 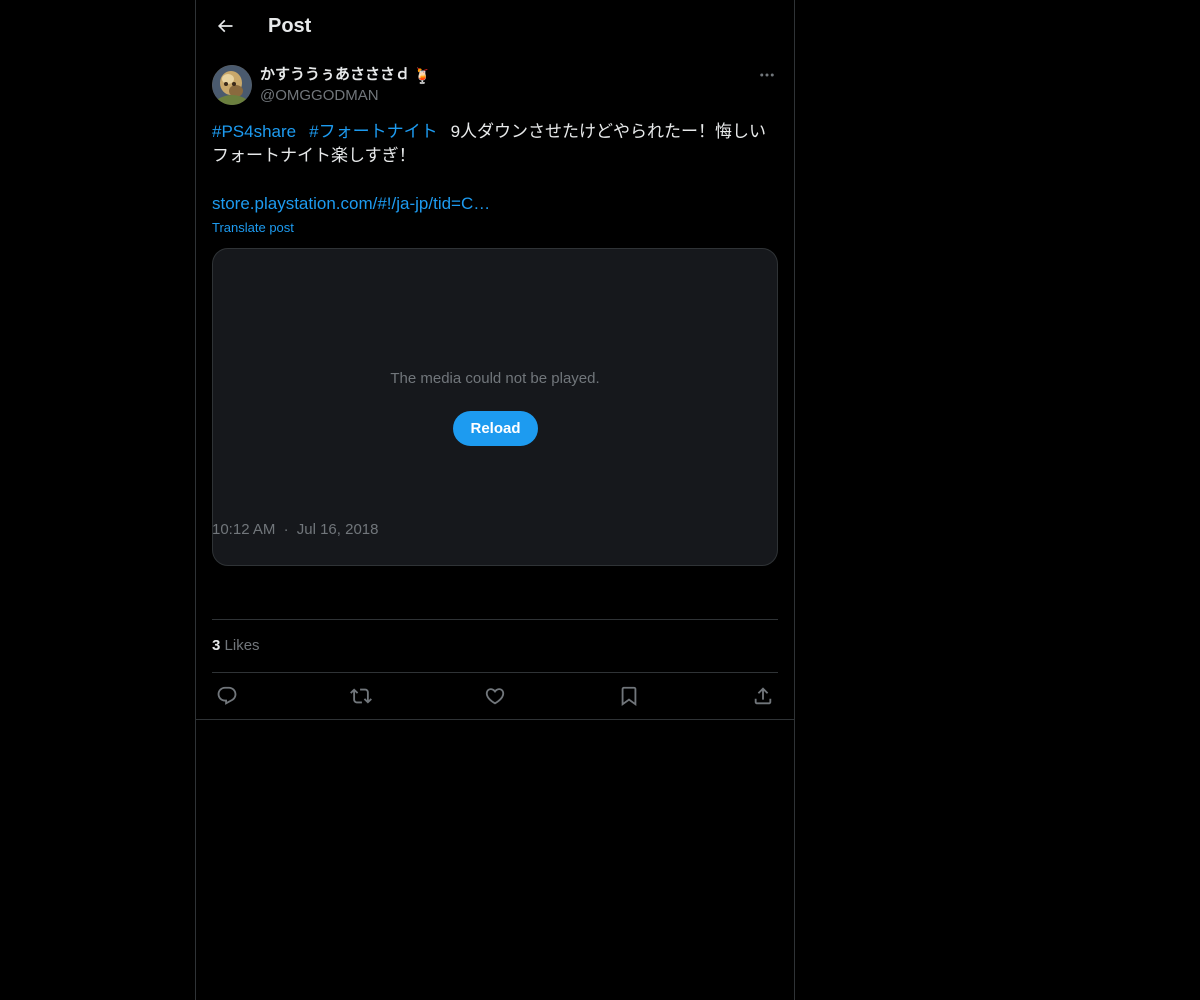 I want to click on heart-icon, so click(x=495, y=696).